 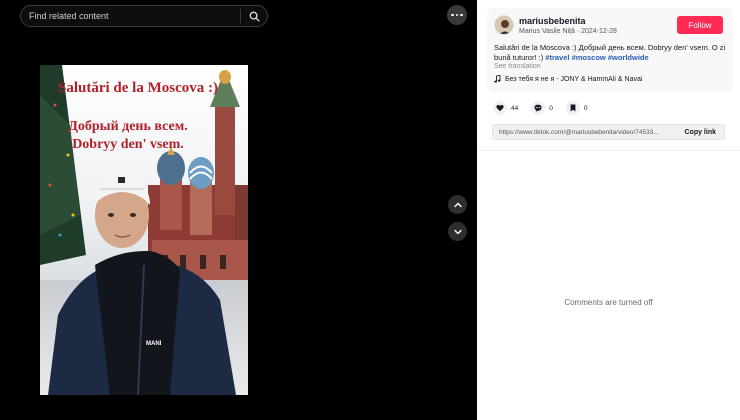 I want to click on author-display-name: Marius Vasile Niță, so click(x=547, y=31).